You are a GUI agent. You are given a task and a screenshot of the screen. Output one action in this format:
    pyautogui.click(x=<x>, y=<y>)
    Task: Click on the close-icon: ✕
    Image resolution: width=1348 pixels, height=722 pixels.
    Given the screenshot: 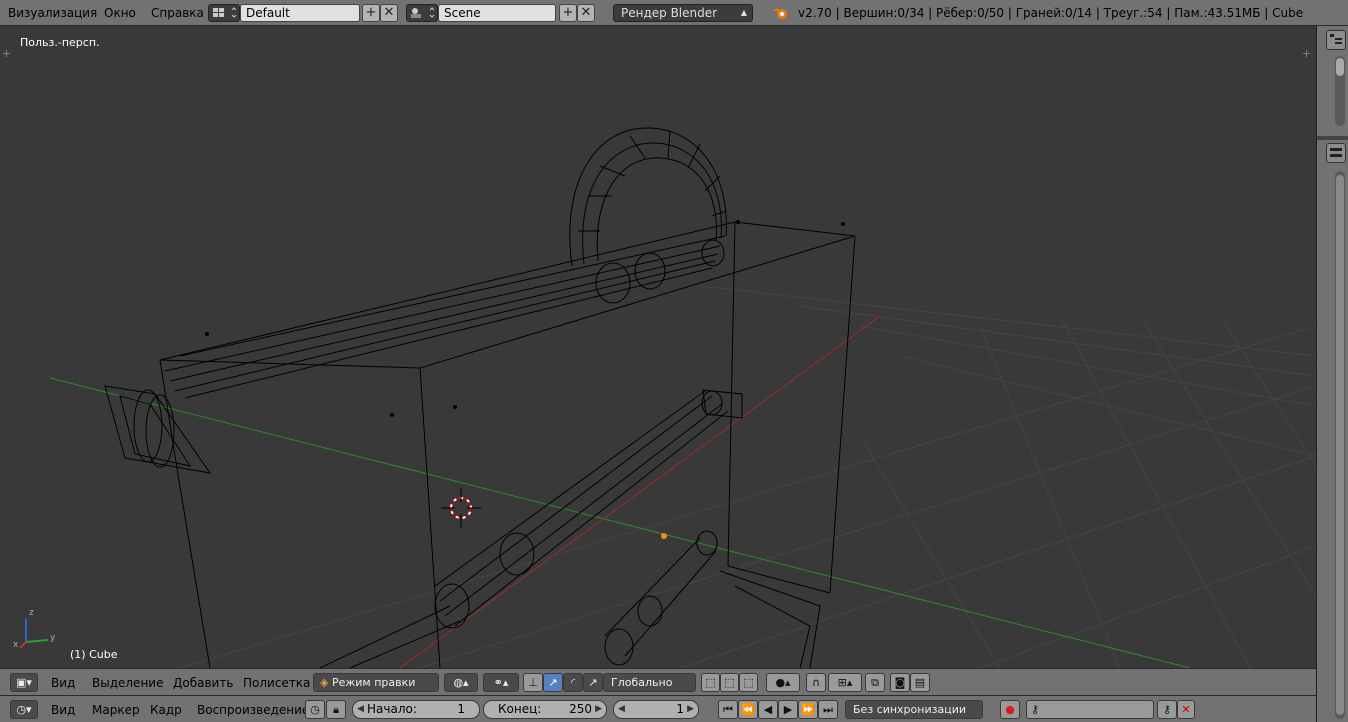 What is the action you would take?
    pyautogui.click(x=586, y=12)
    